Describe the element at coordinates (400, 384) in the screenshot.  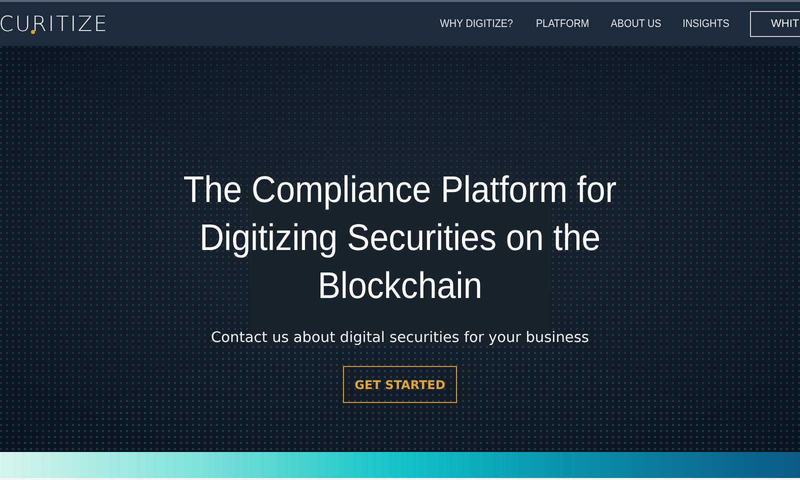
I see `get-started-button: GET STARTED` at that location.